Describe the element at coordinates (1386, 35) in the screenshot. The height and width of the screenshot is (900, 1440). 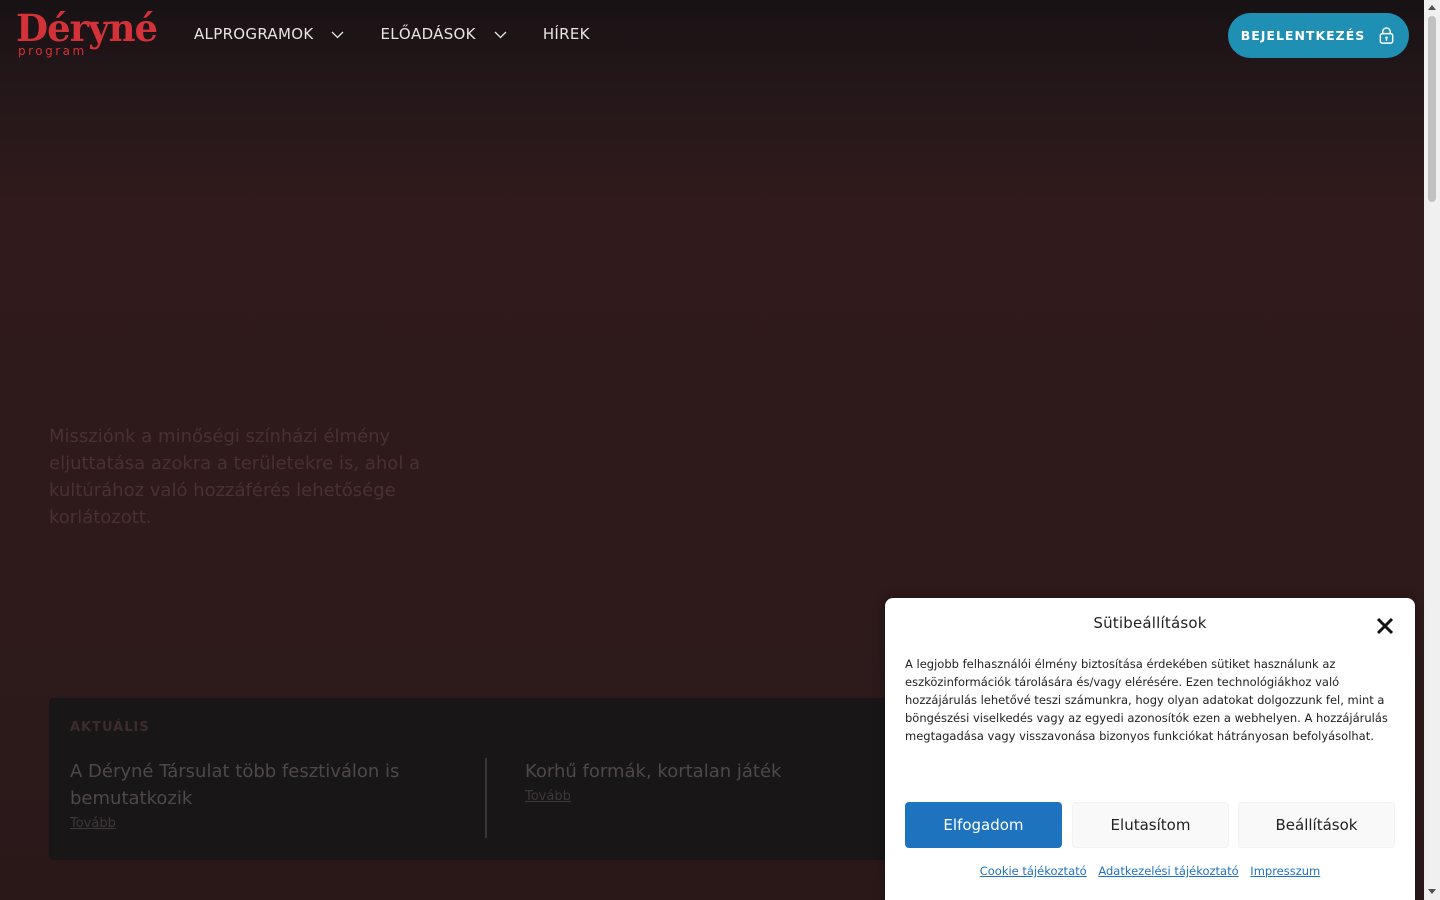
I see `lock-icon` at that location.